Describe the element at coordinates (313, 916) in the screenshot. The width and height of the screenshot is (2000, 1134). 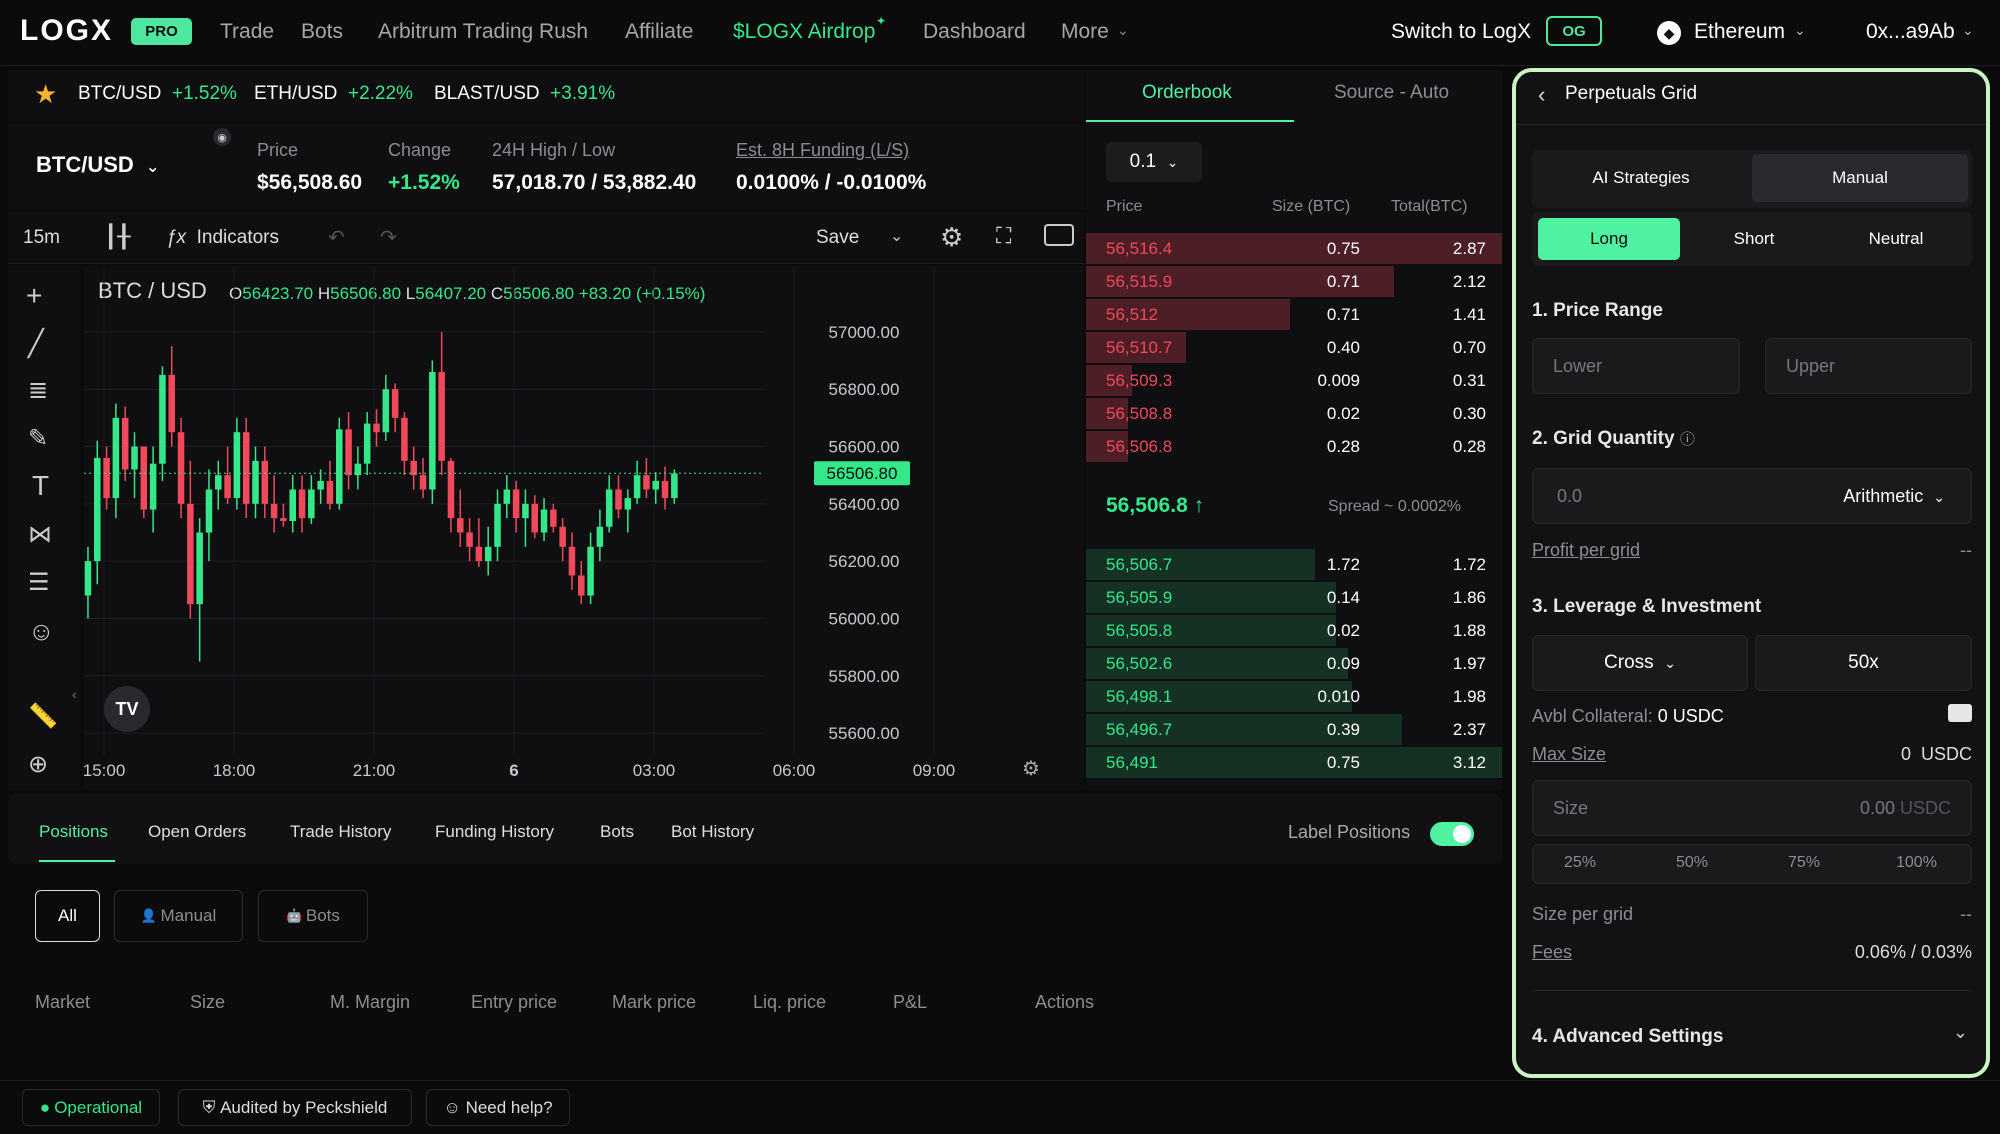
I see `filter-bots: 🤖 Bots` at that location.